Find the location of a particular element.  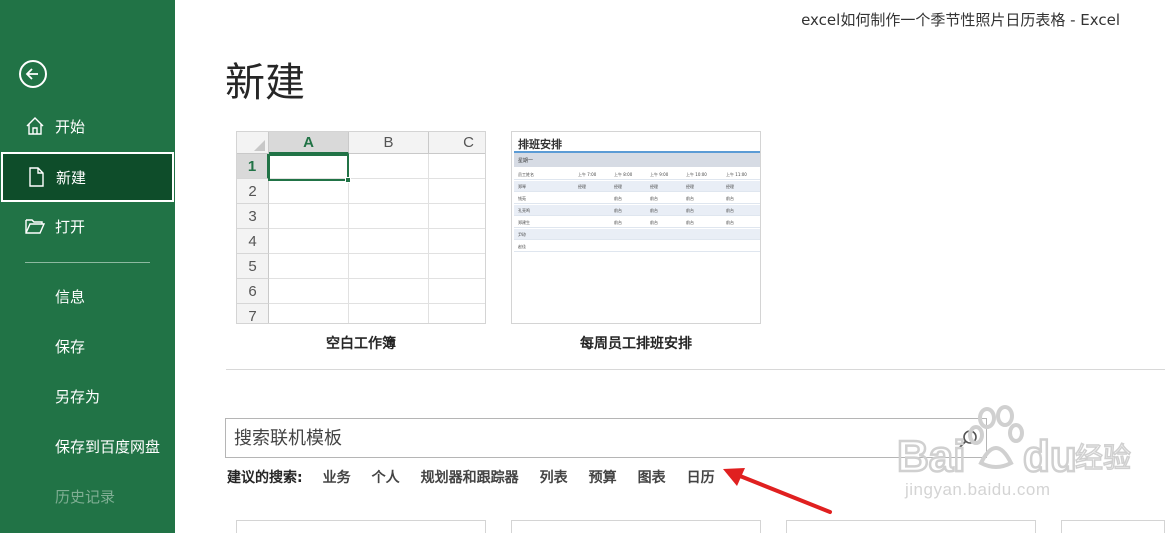

schedule-preview-cell: 郑琴 is located at coordinates (522, 186).